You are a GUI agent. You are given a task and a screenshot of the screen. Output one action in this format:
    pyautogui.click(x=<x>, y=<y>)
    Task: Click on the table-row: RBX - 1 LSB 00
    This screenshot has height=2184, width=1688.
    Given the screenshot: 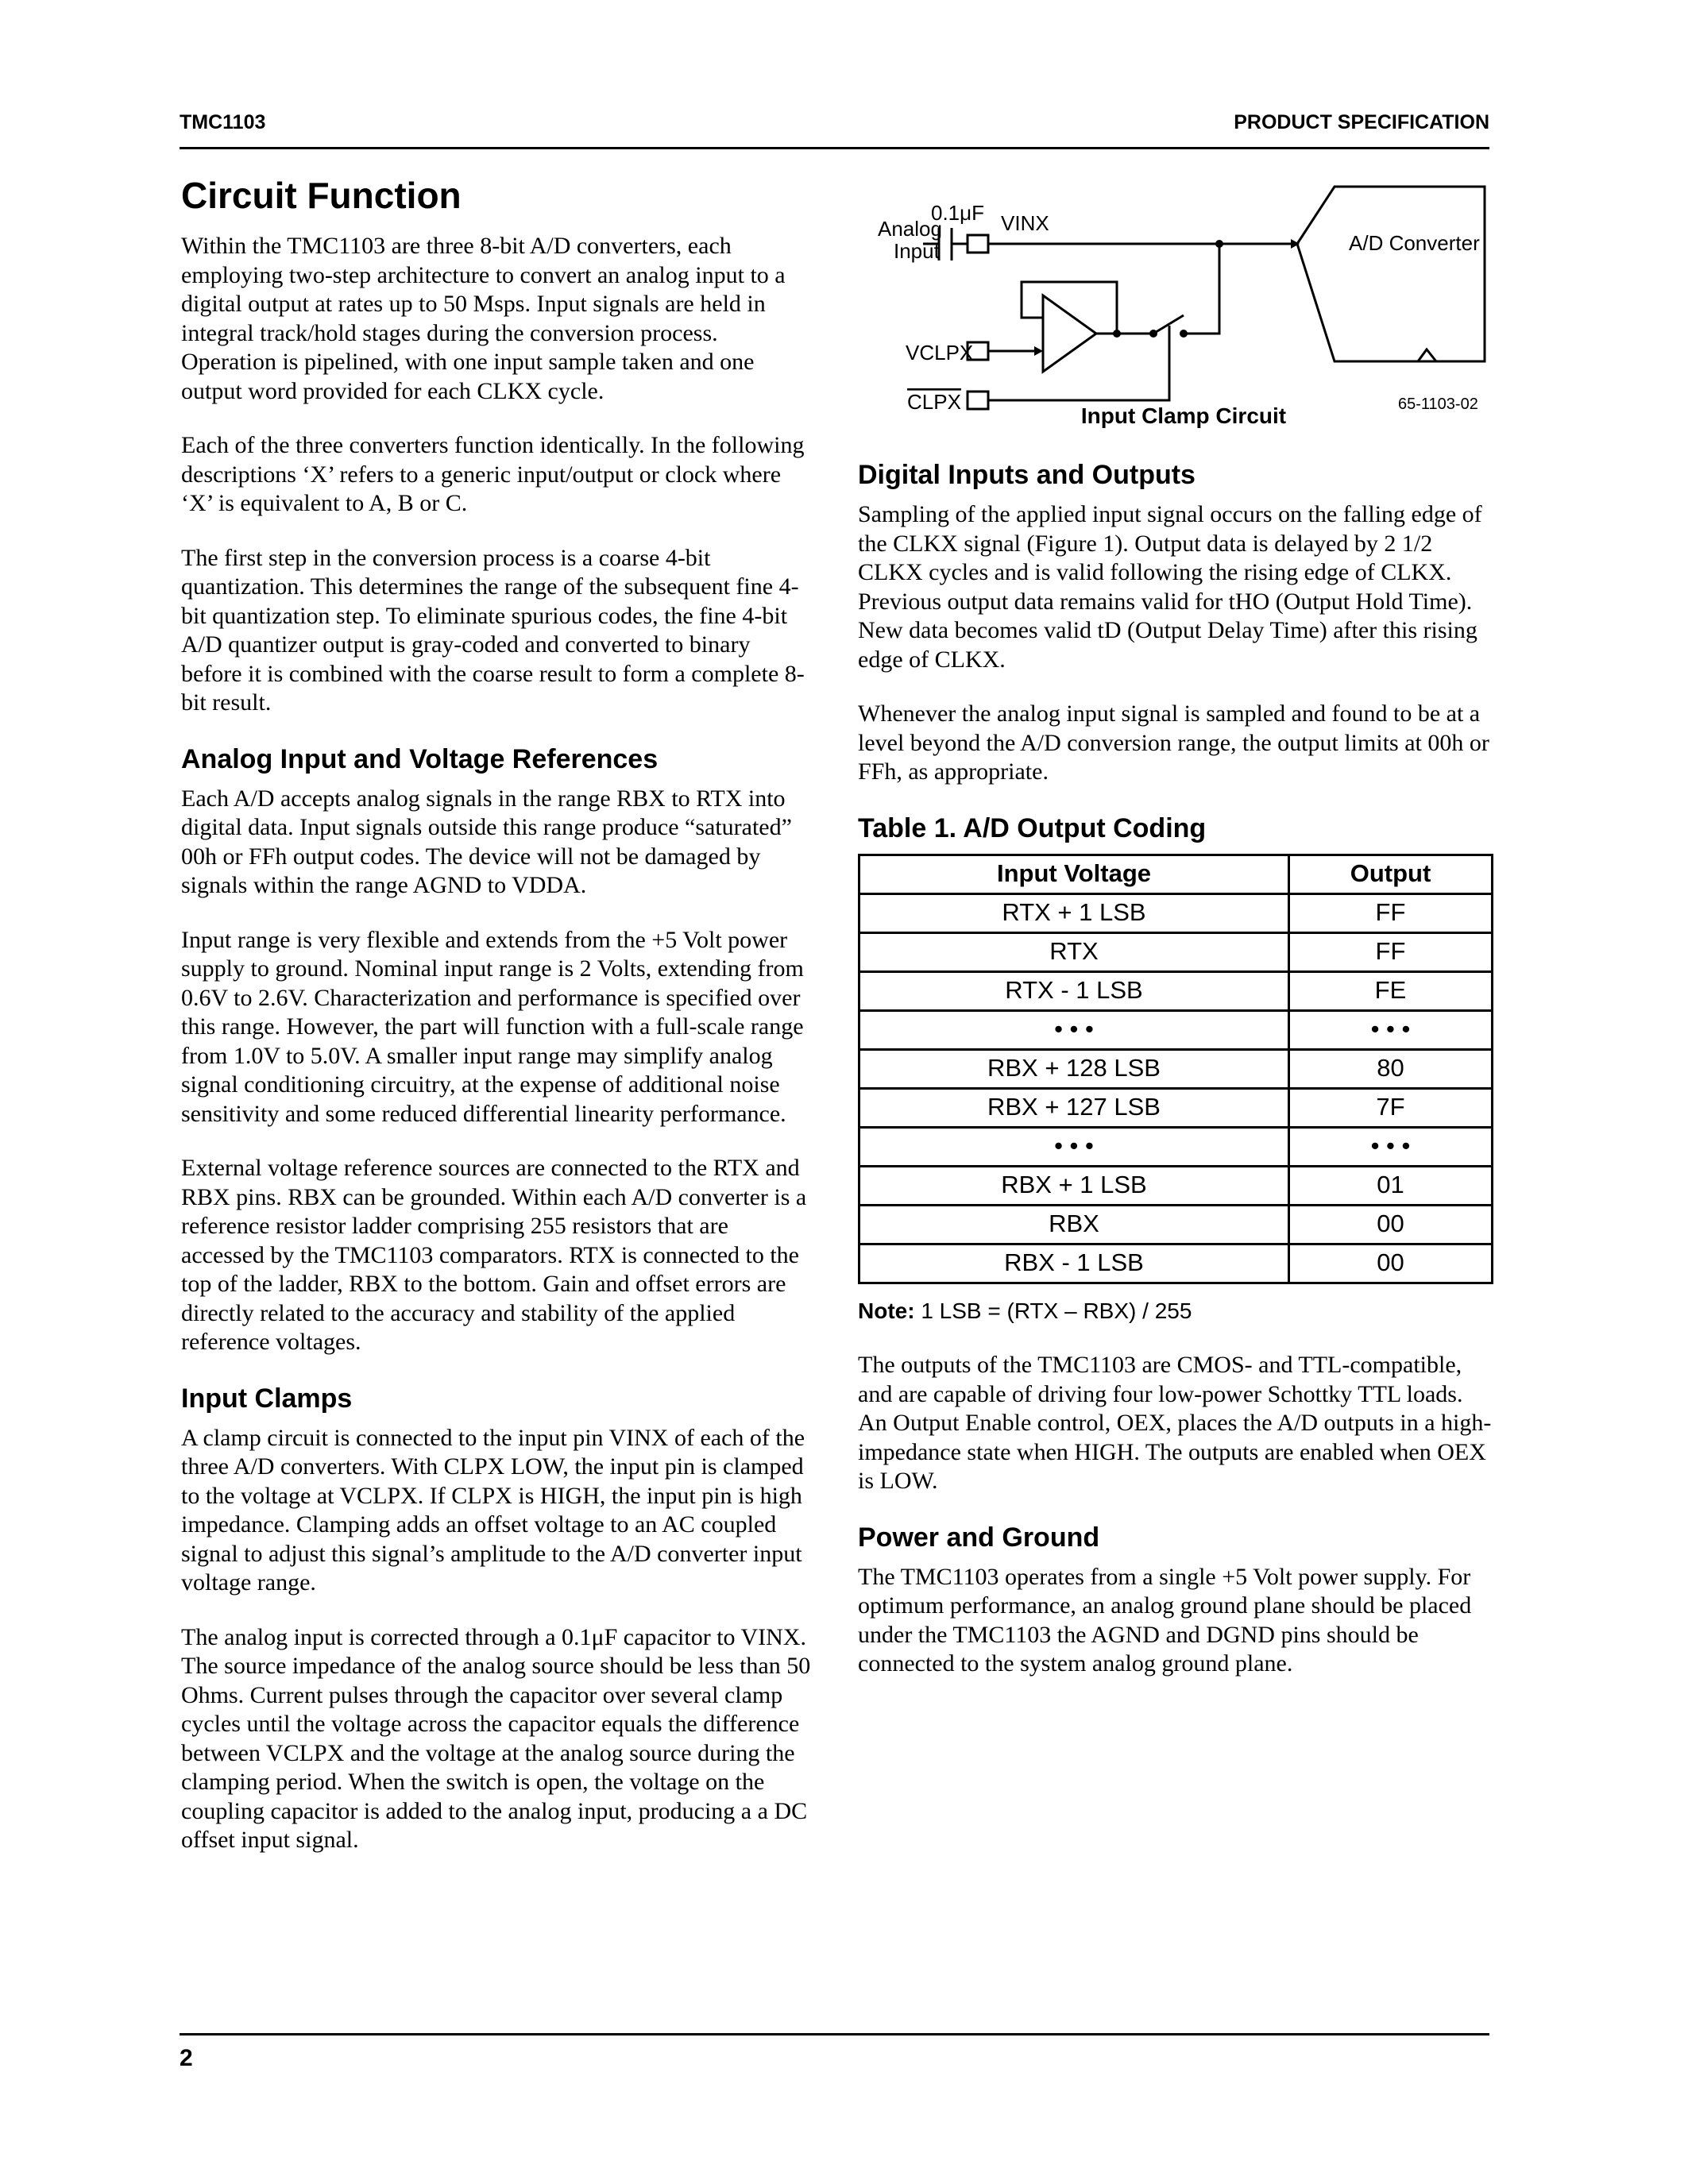 What is the action you would take?
    pyautogui.click(x=1176, y=1263)
    